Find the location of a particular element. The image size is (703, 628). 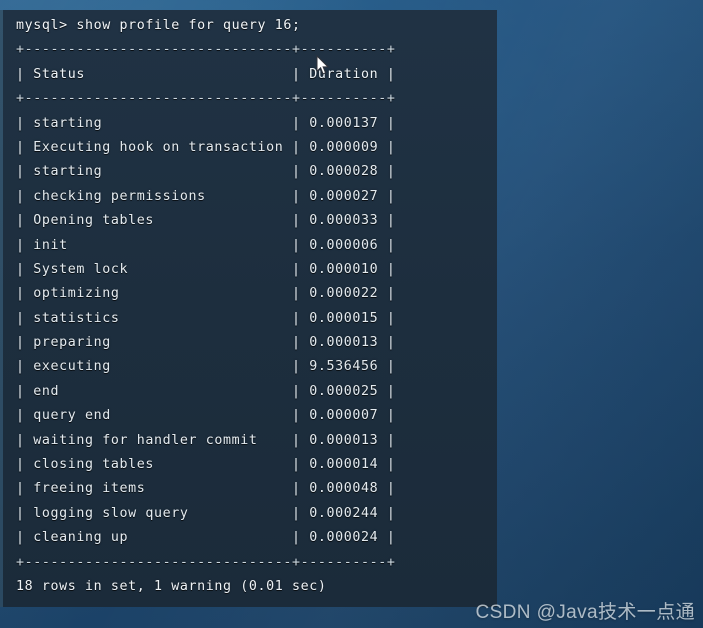

csdn-watermark: CSDN @Java技术一点通 is located at coordinates (585, 612).